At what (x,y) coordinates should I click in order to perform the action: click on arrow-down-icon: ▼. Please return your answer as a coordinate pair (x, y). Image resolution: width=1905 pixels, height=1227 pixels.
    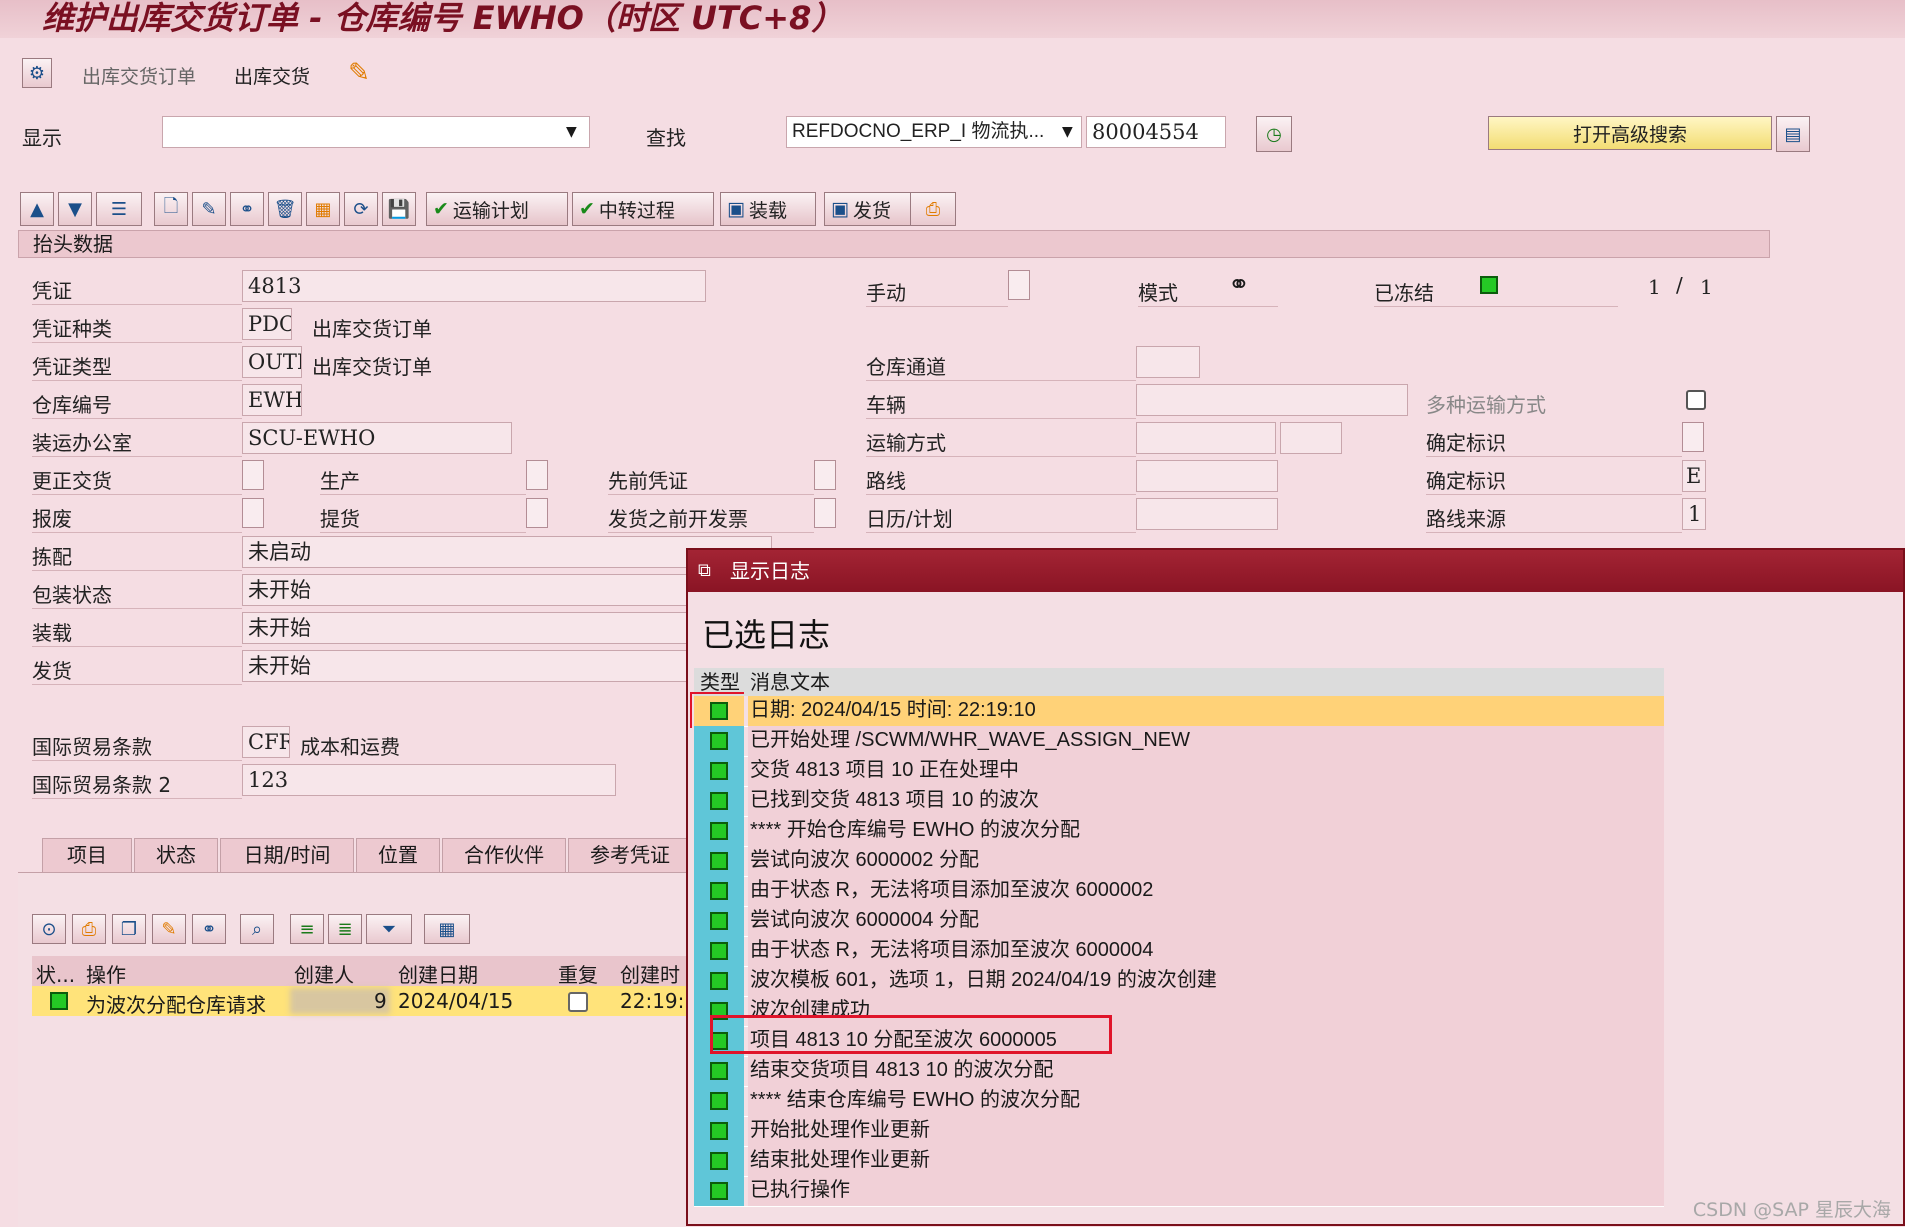
    Looking at the image, I should click on (75, 209).